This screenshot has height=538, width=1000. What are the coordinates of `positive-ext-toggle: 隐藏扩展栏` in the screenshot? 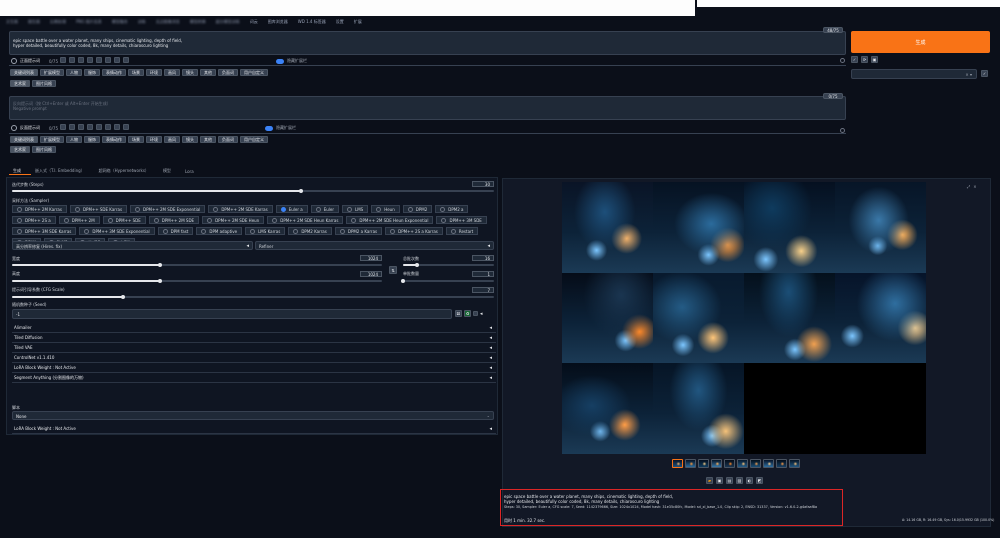 It's located at (291, 61).